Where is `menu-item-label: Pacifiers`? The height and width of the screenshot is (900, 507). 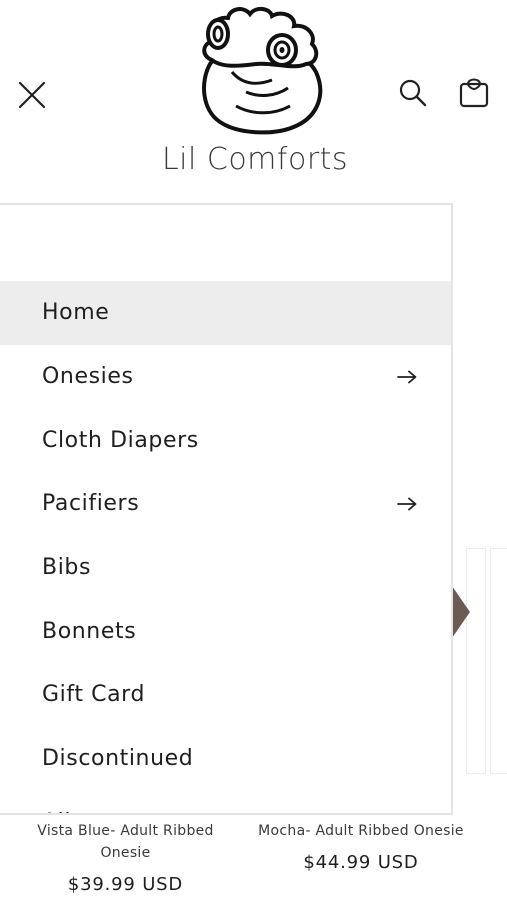
menu-item-label: Pacifiers is located at coordinates (91, 504).